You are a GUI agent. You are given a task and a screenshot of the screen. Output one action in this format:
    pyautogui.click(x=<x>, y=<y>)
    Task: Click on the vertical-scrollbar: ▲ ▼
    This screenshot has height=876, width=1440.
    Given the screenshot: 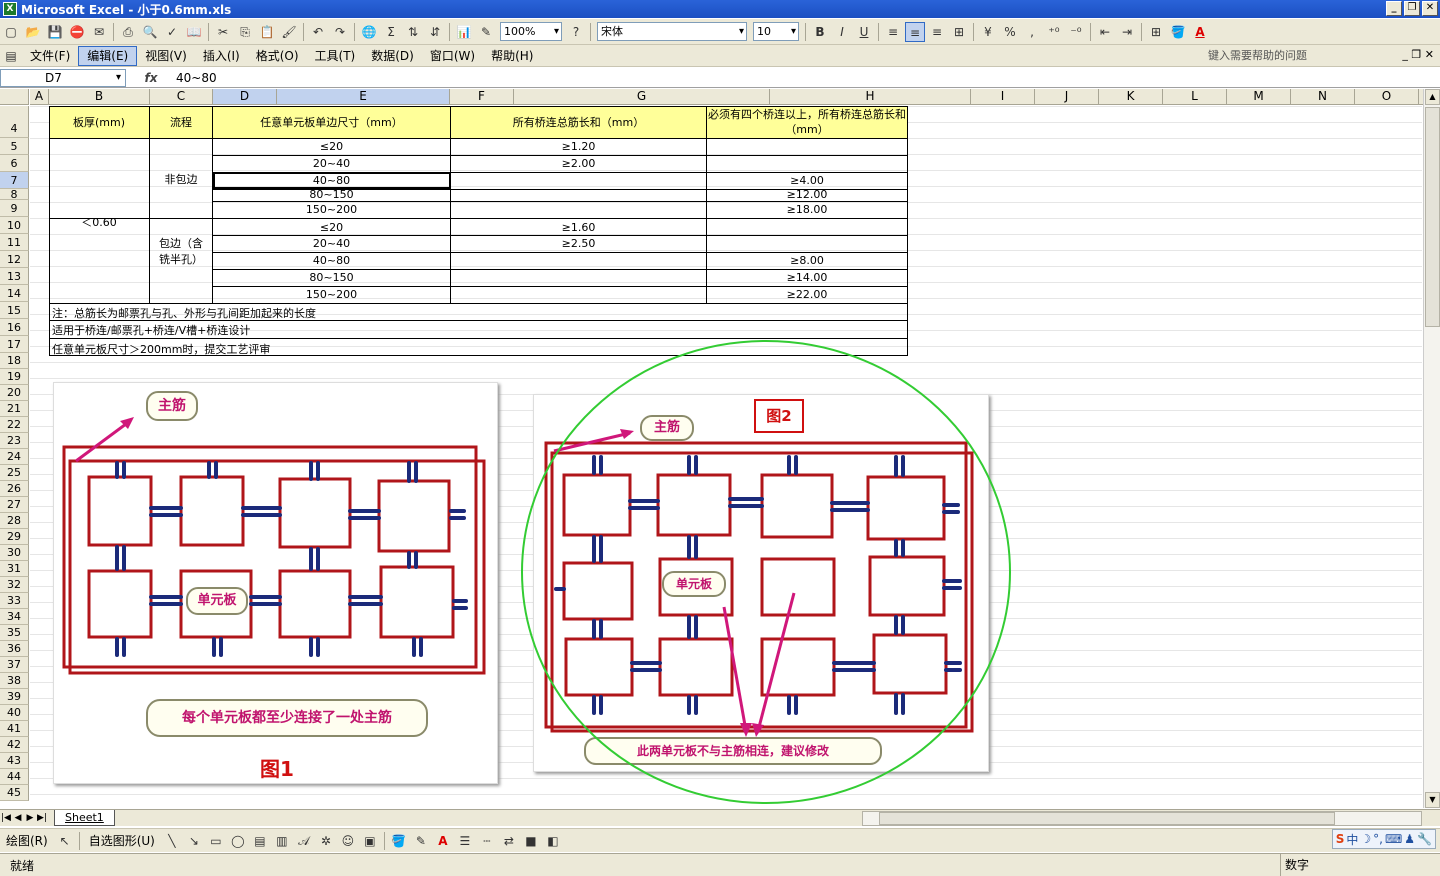 What is the action you would take?
    pyautogui.click(x=1431, y=448)
    